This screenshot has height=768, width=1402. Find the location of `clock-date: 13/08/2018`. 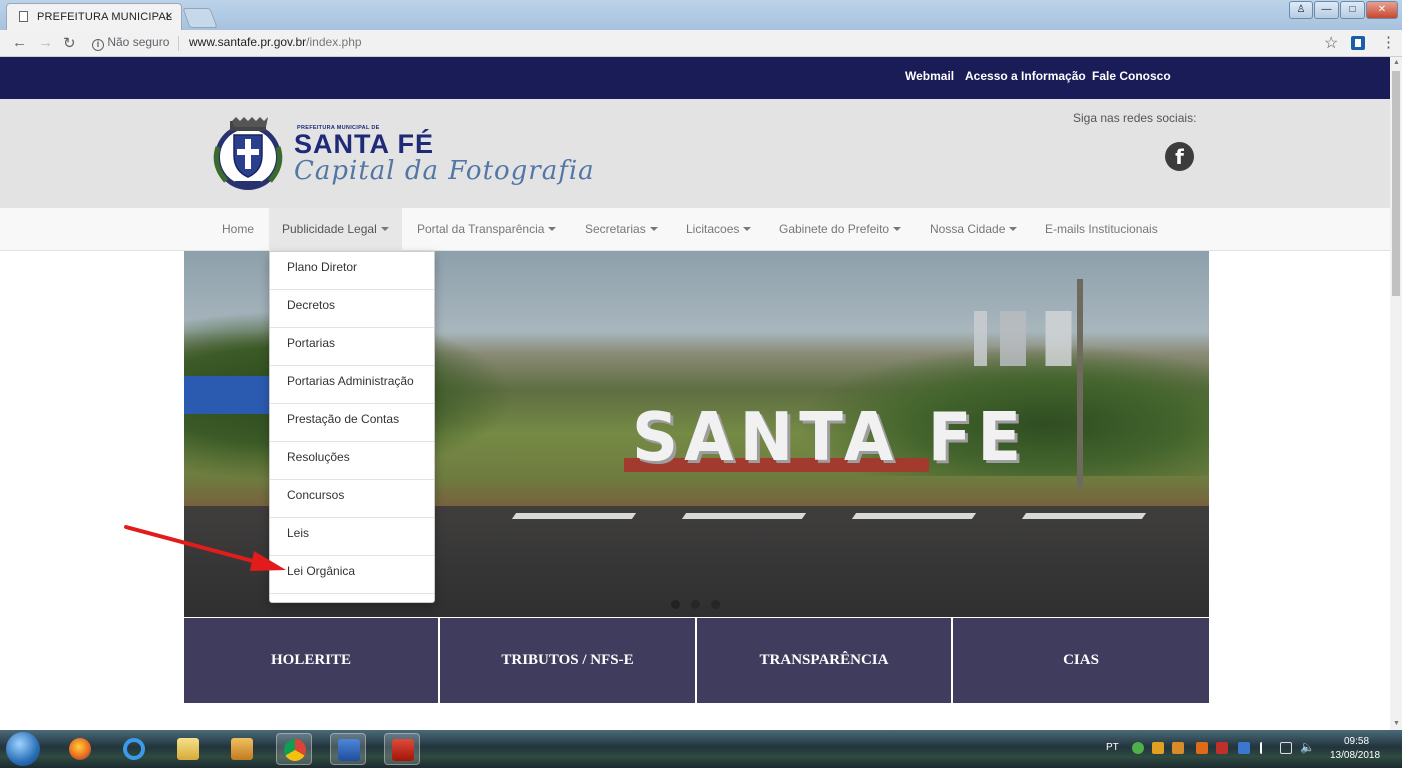

clock-date: 13/08/2018 is located at coordinates (1355, 755).